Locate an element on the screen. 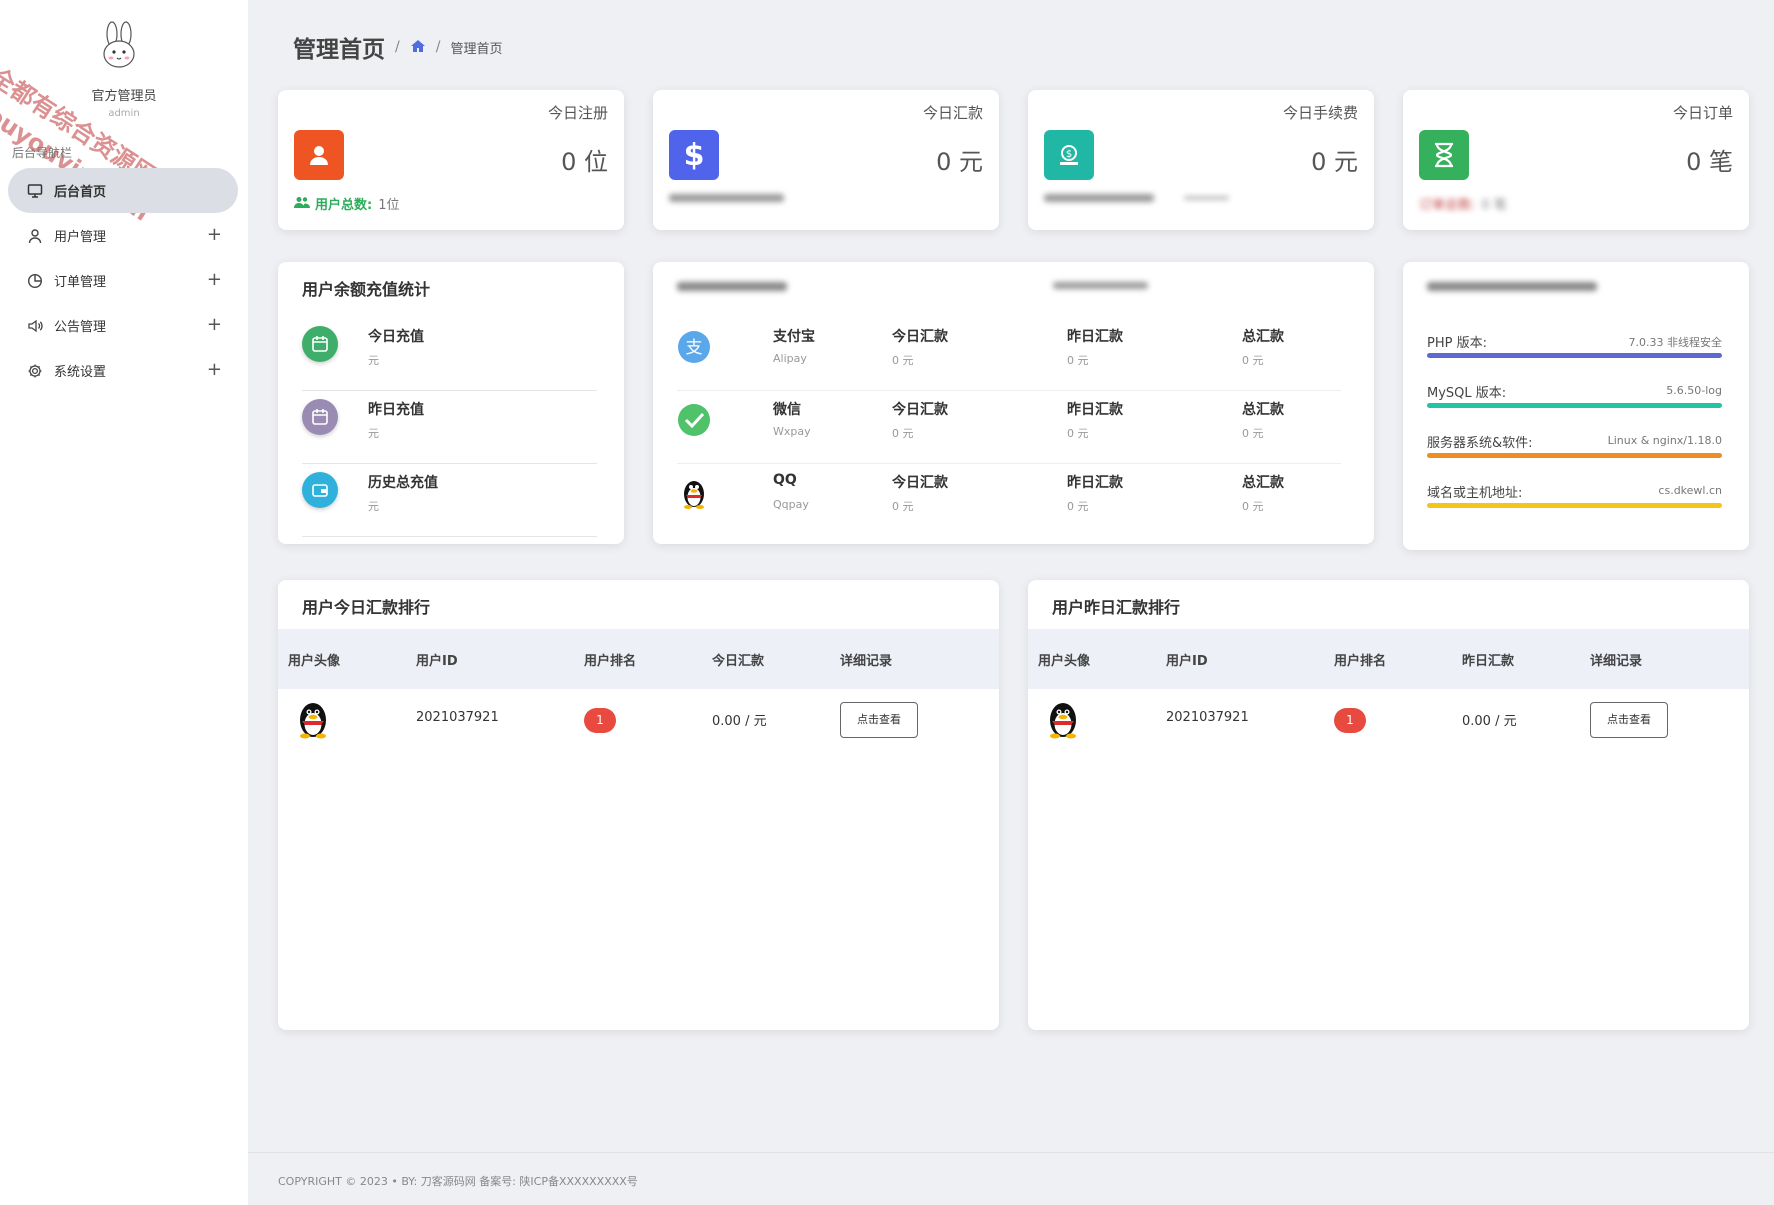 The image size is (1774, 1205). admin-profile: 官方管理员 admin is located at coordinates (124, 70).